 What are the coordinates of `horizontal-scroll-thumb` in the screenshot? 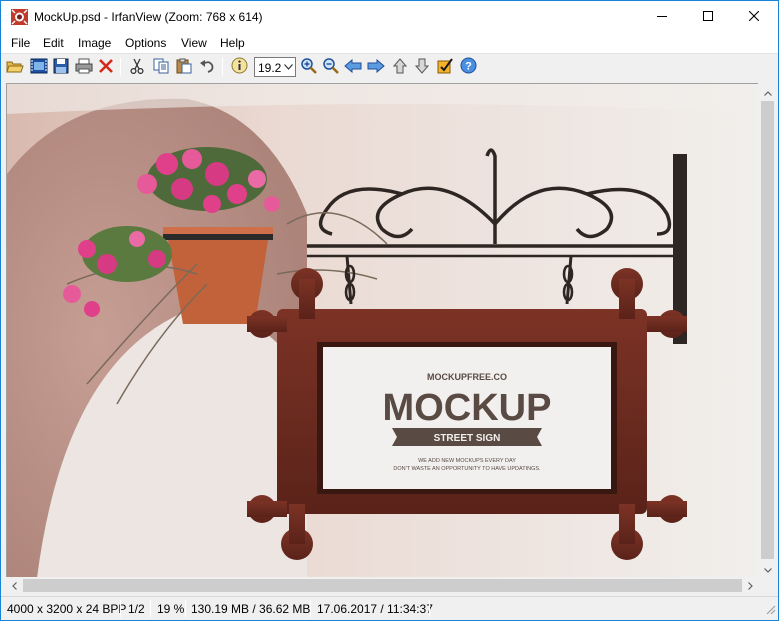 It's located at (382, 585).